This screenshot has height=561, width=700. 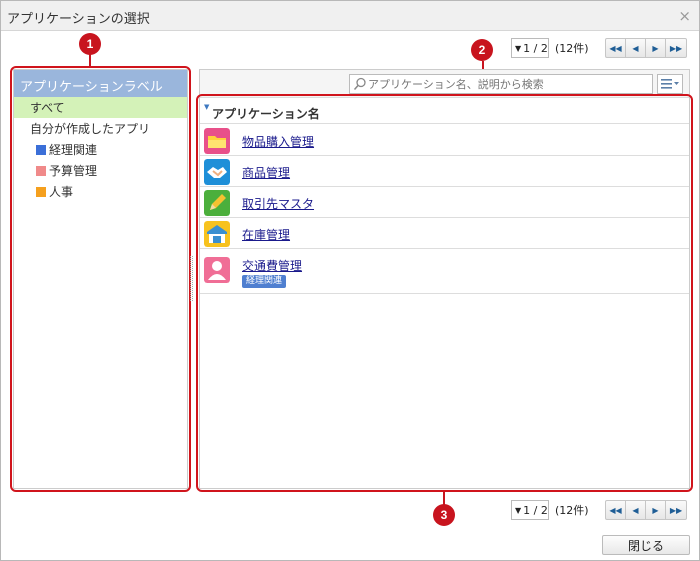 I want to click on top-item-count: (12件), so click(x=572, y=48).